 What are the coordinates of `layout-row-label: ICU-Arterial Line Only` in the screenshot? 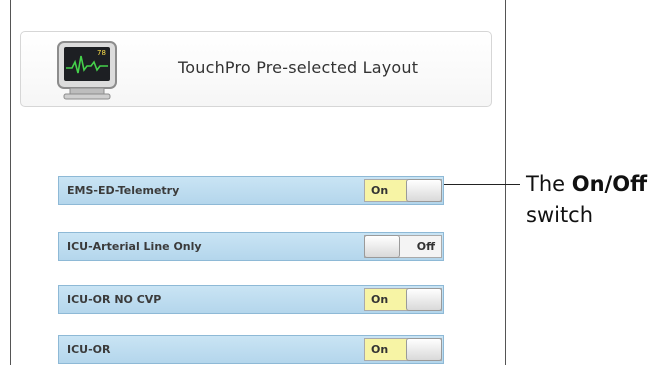 It's located at (134, 246).